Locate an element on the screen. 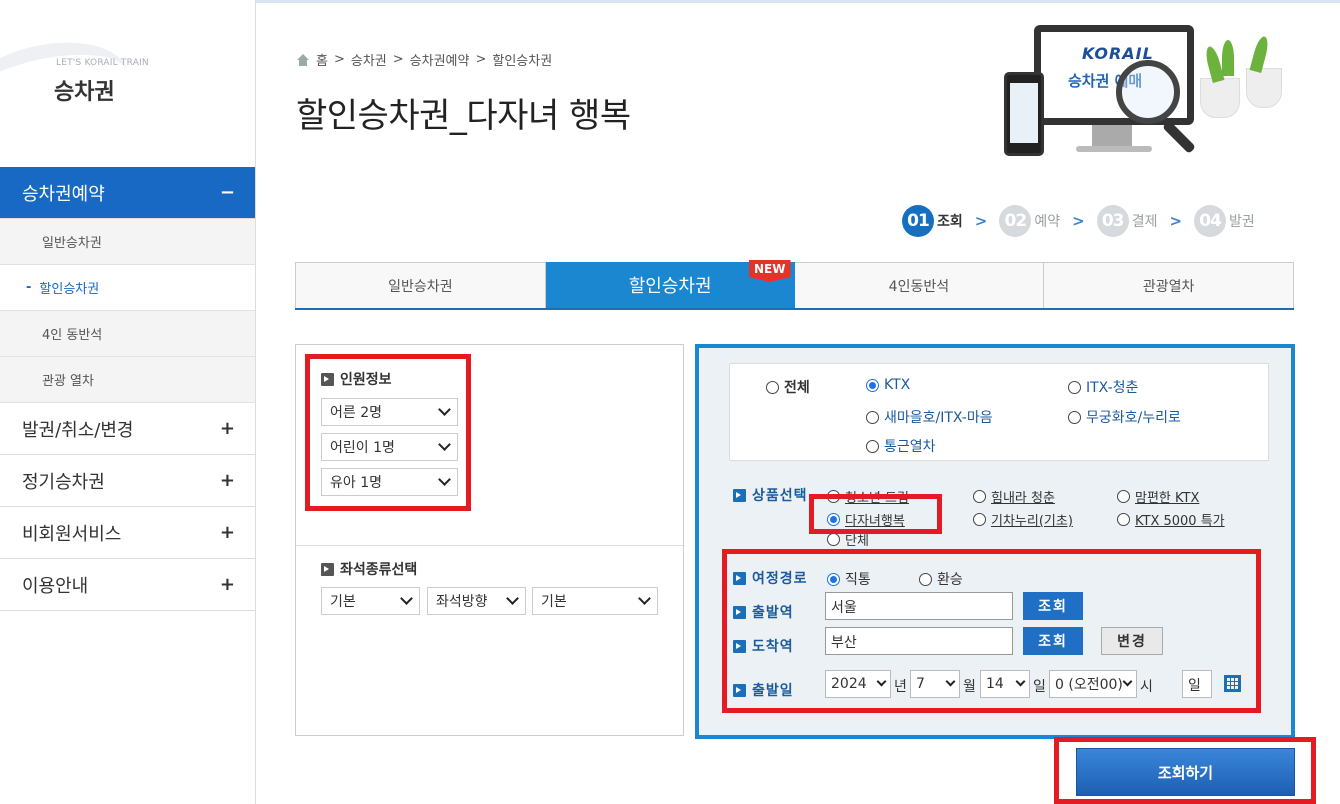 The image size is (1340, 804). step-number: 01 is located at coordinates (918, 221).